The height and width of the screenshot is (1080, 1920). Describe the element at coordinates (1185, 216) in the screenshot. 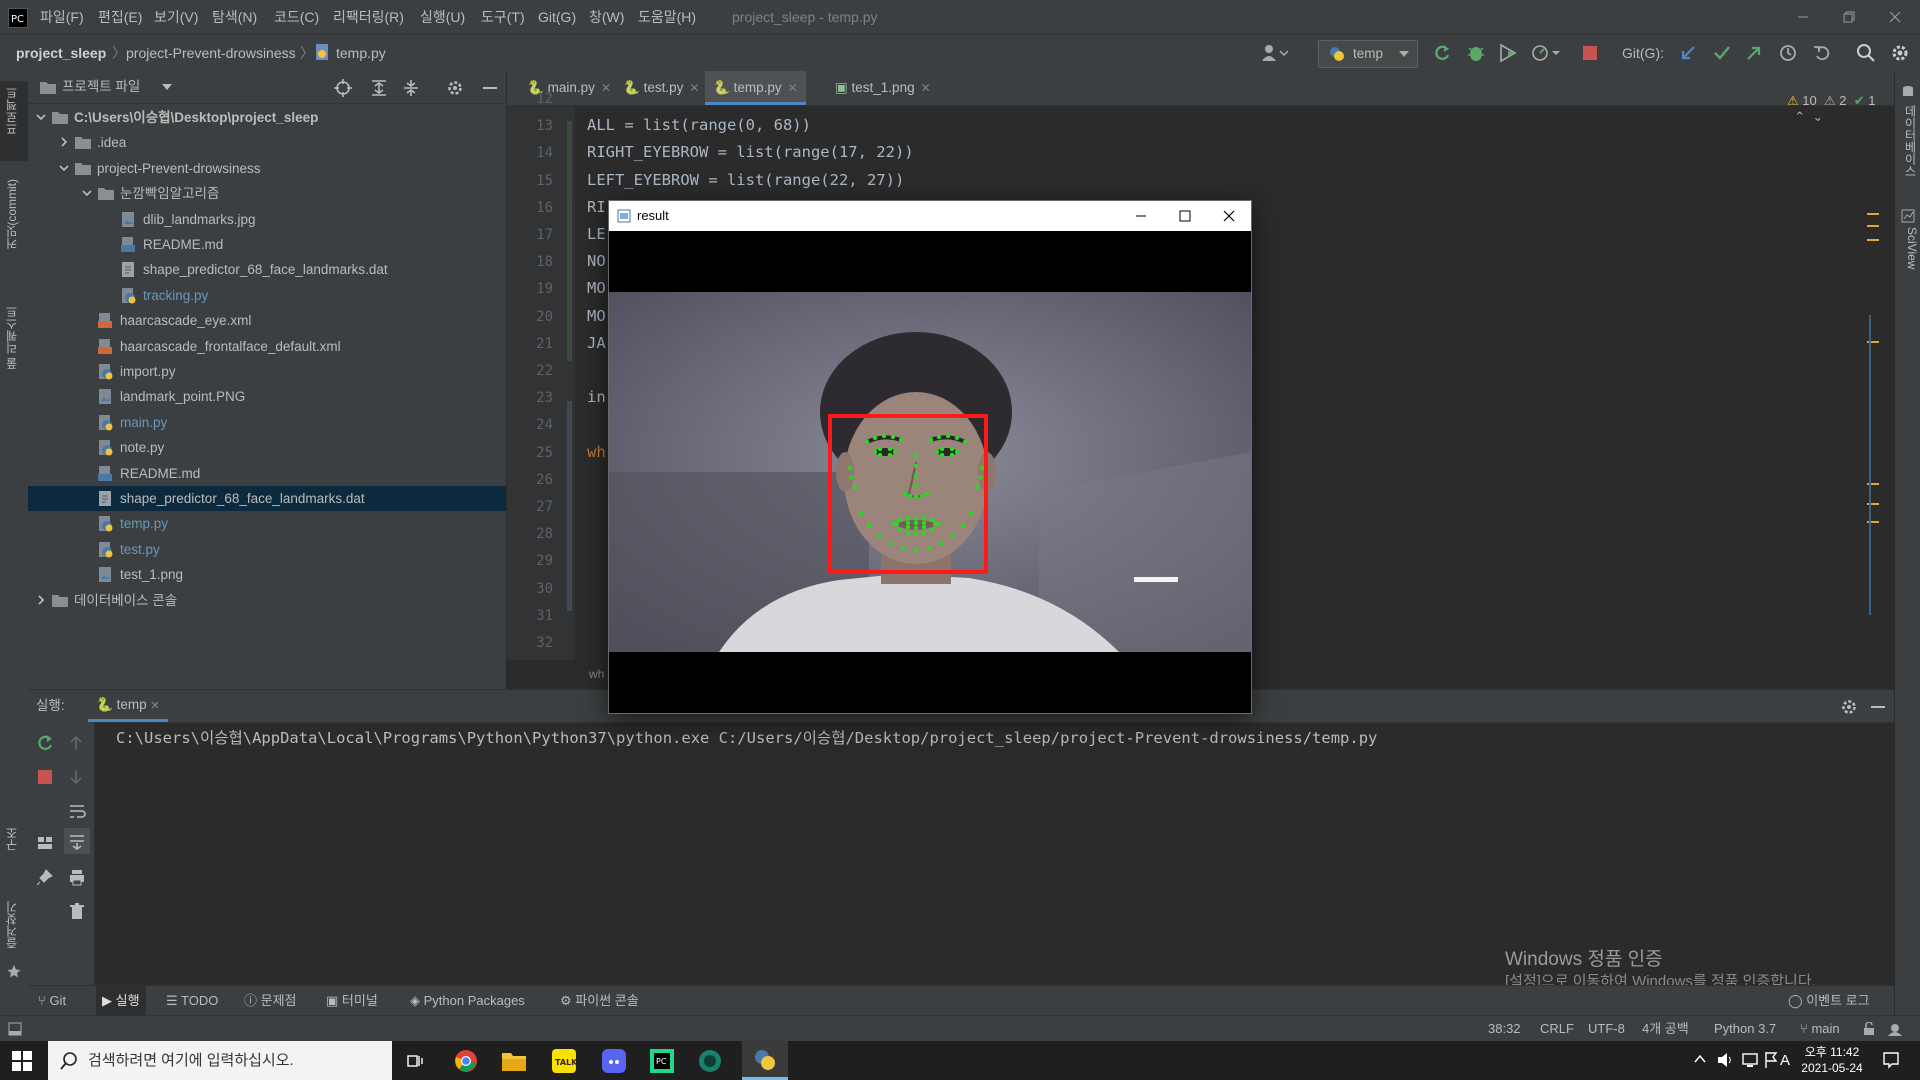

I see `maximize-button` at that location.